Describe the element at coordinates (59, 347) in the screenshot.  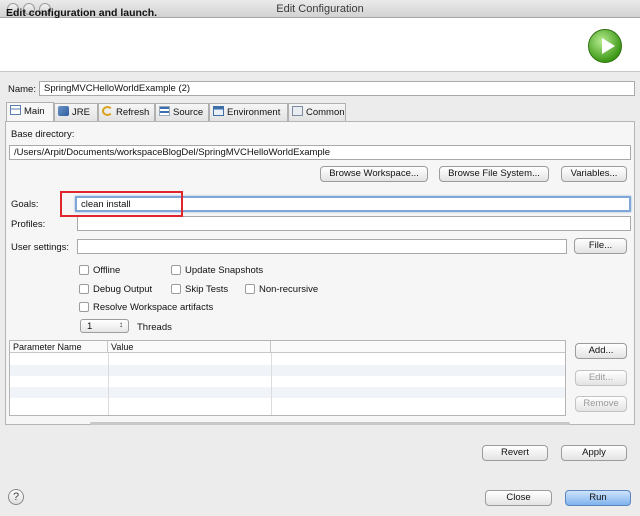
I see `column-header-parameter-name: Parameter Name` at that location.